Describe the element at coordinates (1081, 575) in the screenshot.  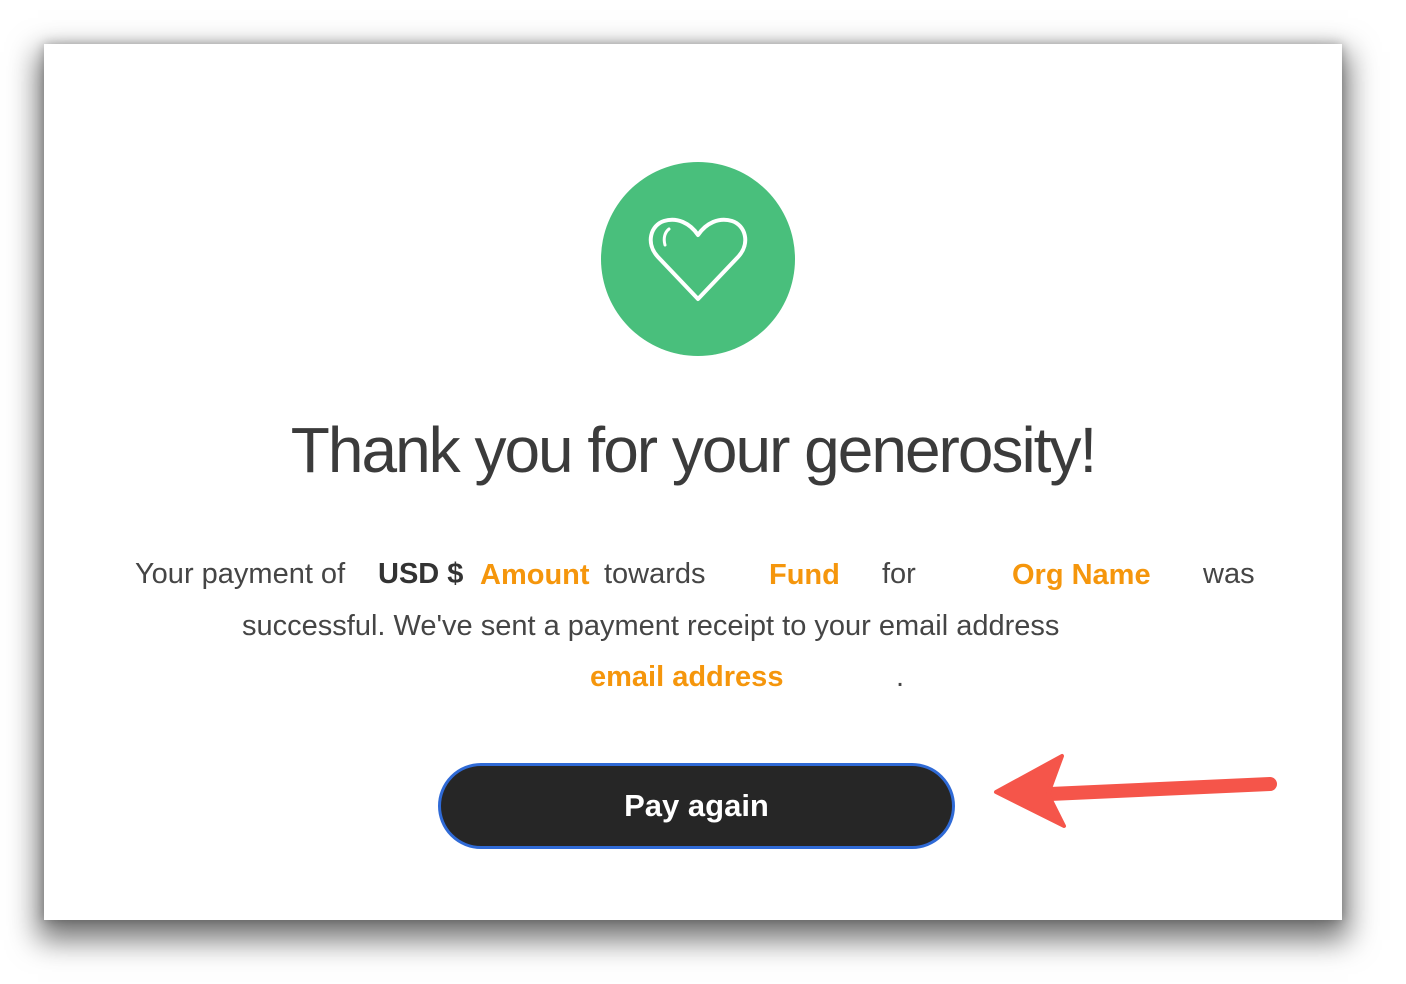
I see `org-name-value: Org Name` at that location.